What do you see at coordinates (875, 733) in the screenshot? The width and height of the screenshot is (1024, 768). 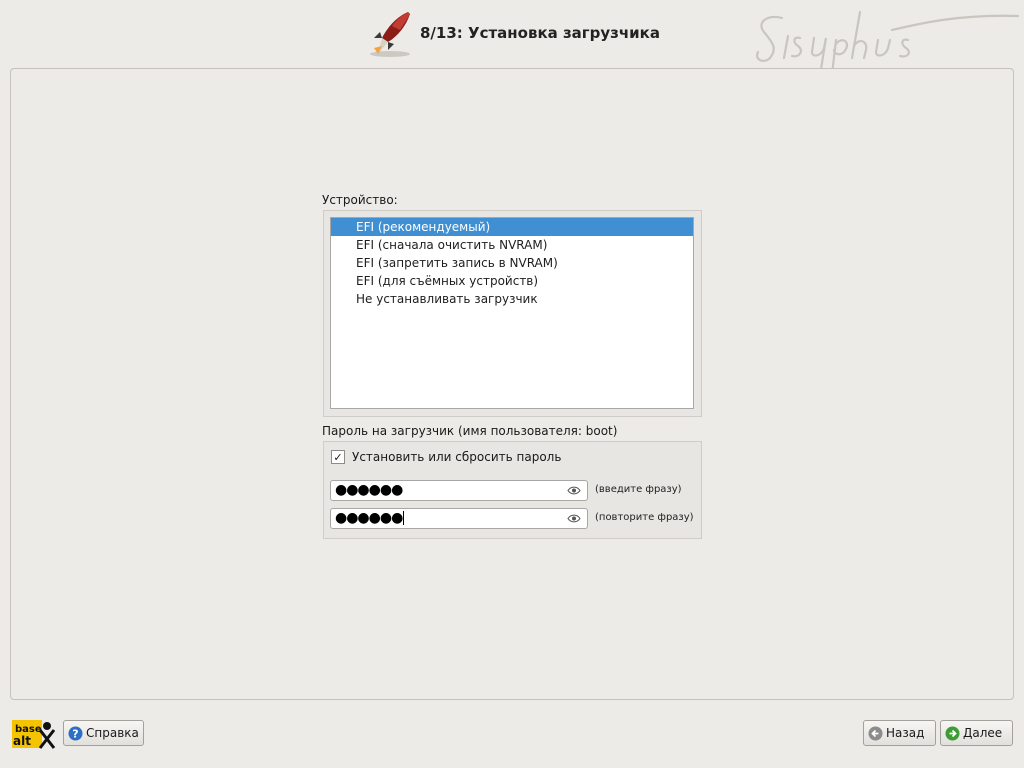 I see `back-arrow-icon` at bounding box center [875, 733].